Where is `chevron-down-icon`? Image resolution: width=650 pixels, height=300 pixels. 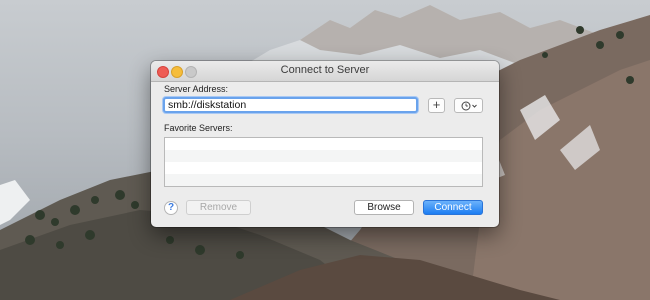
chevron-down-icon is located at coordinates (474, 106).